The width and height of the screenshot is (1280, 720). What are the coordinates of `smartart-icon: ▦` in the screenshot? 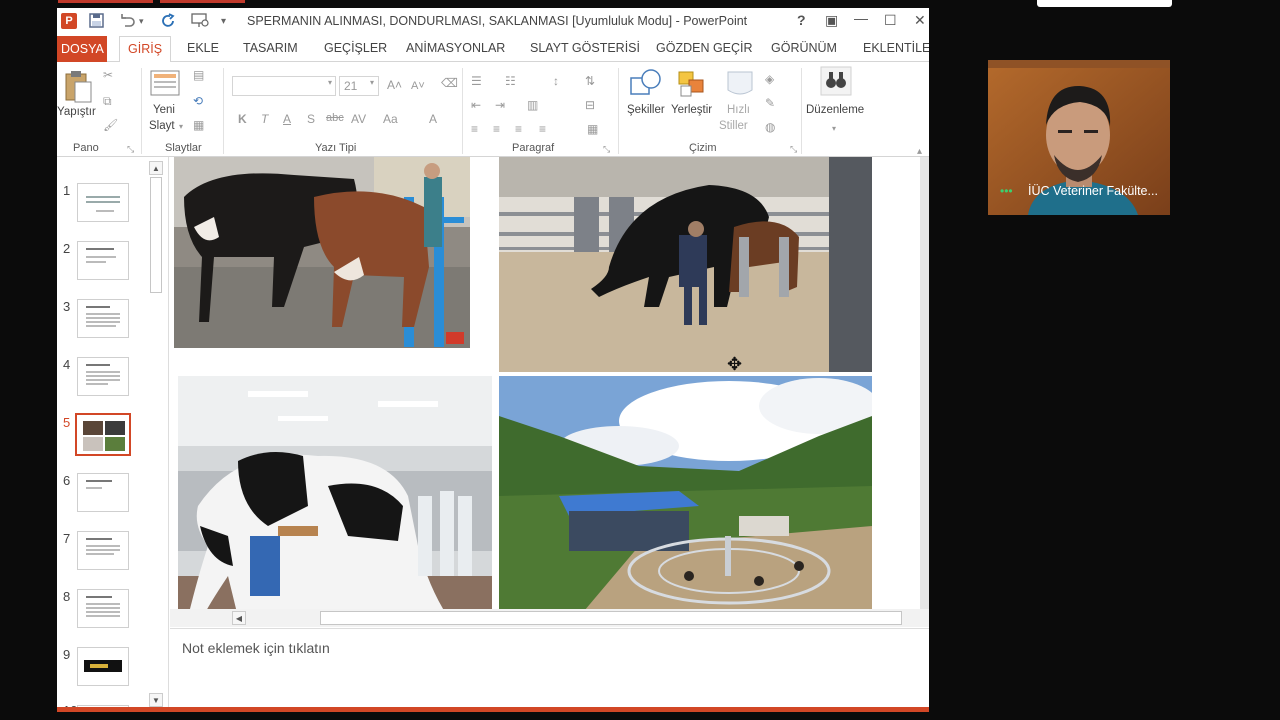 It's located at (592, 129).